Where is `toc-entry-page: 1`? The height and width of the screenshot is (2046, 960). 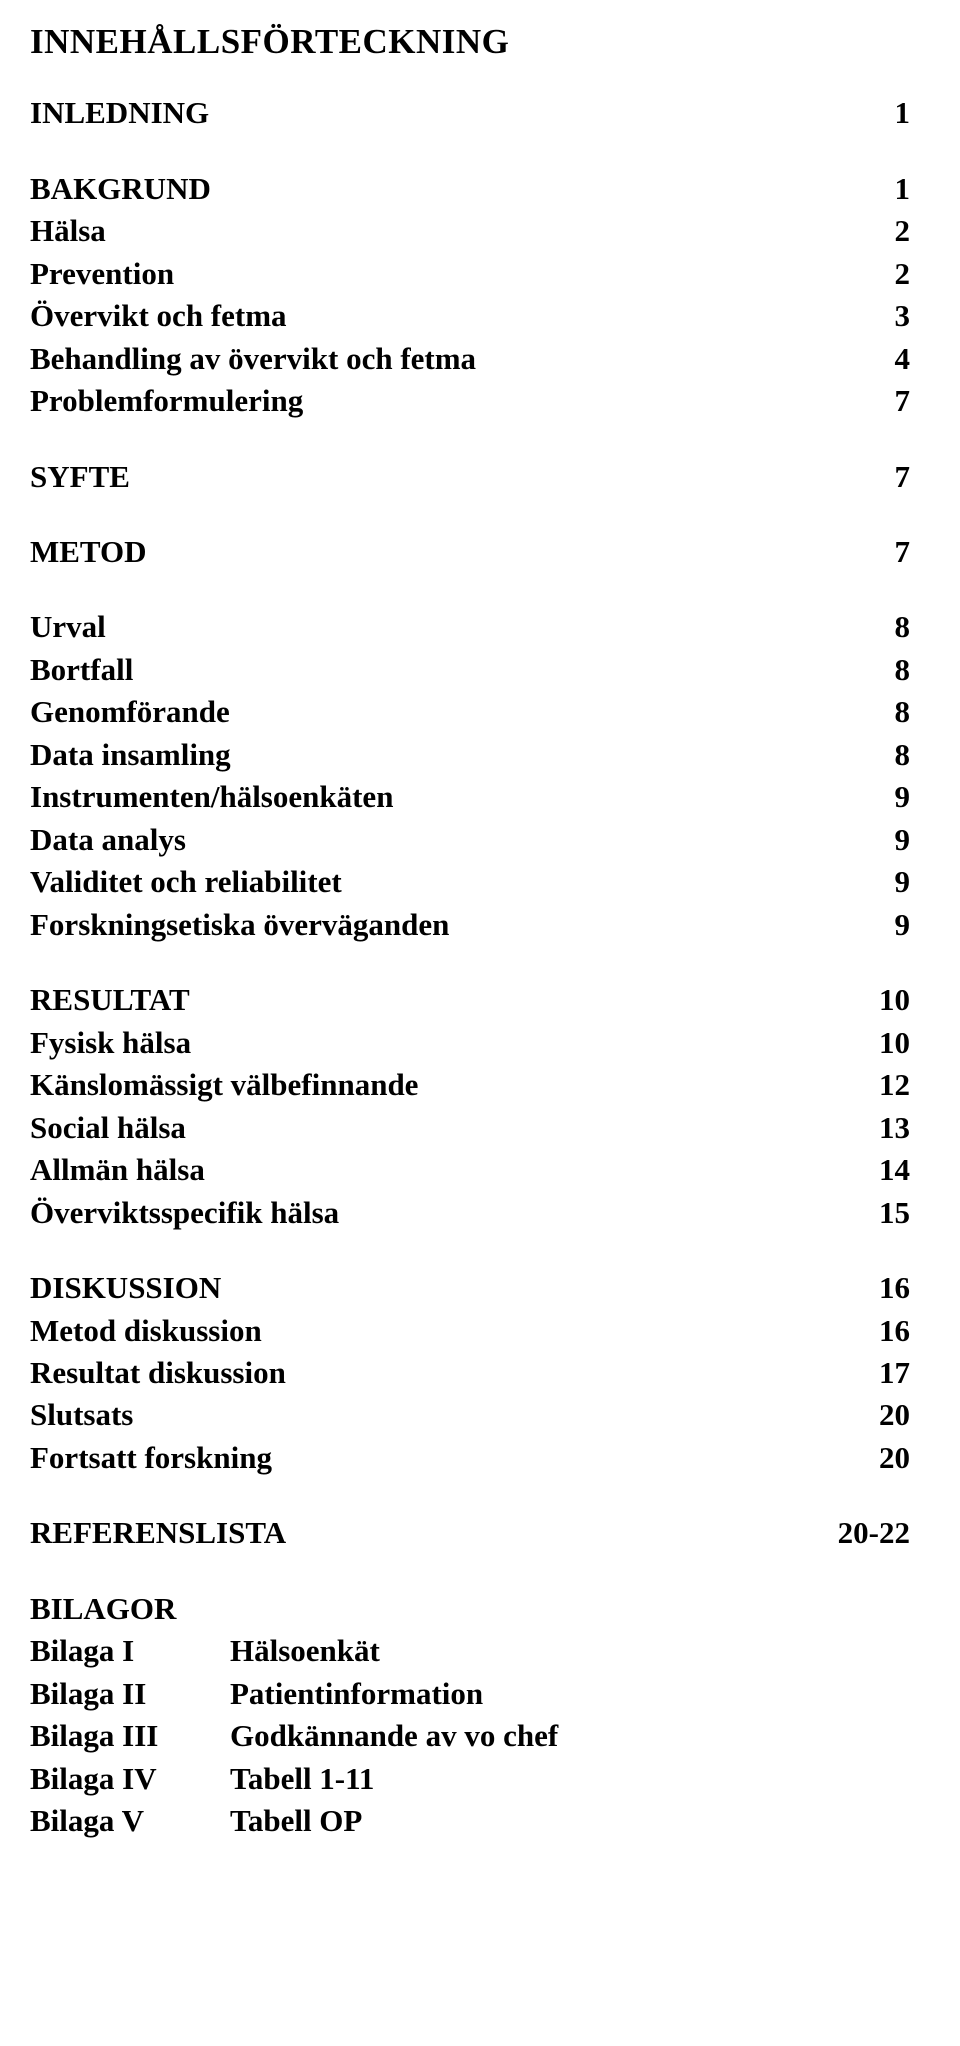
toc-entry-page: 1 is located at coordinates (902, 113).